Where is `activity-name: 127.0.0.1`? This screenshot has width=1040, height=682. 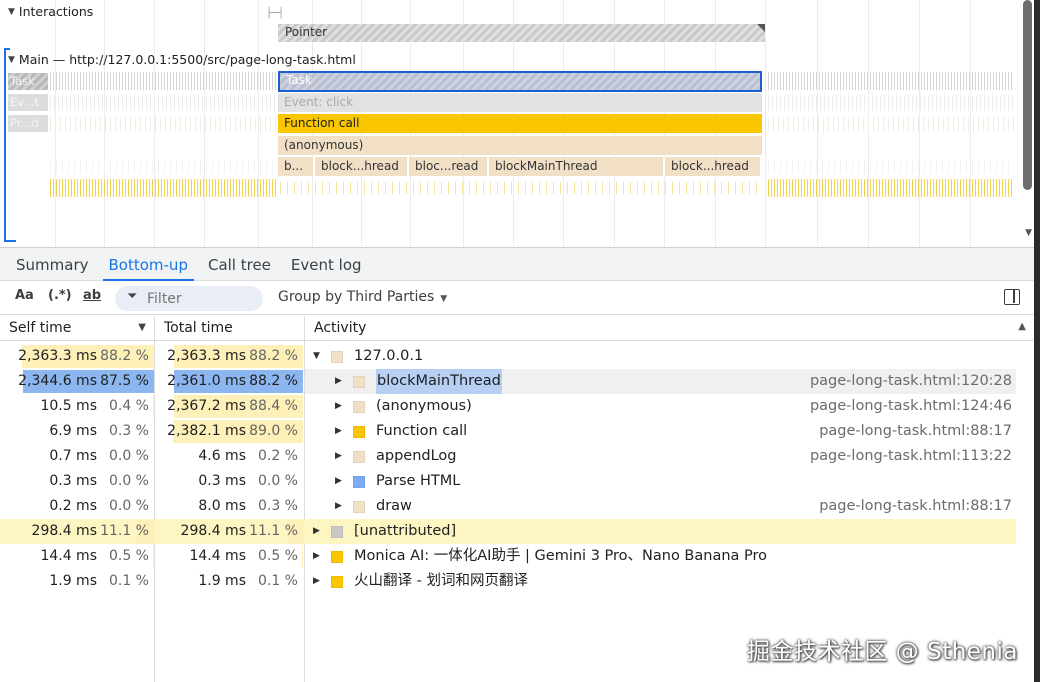
activity-name: 127.0.0.1 is located at coordinates (389, 356).